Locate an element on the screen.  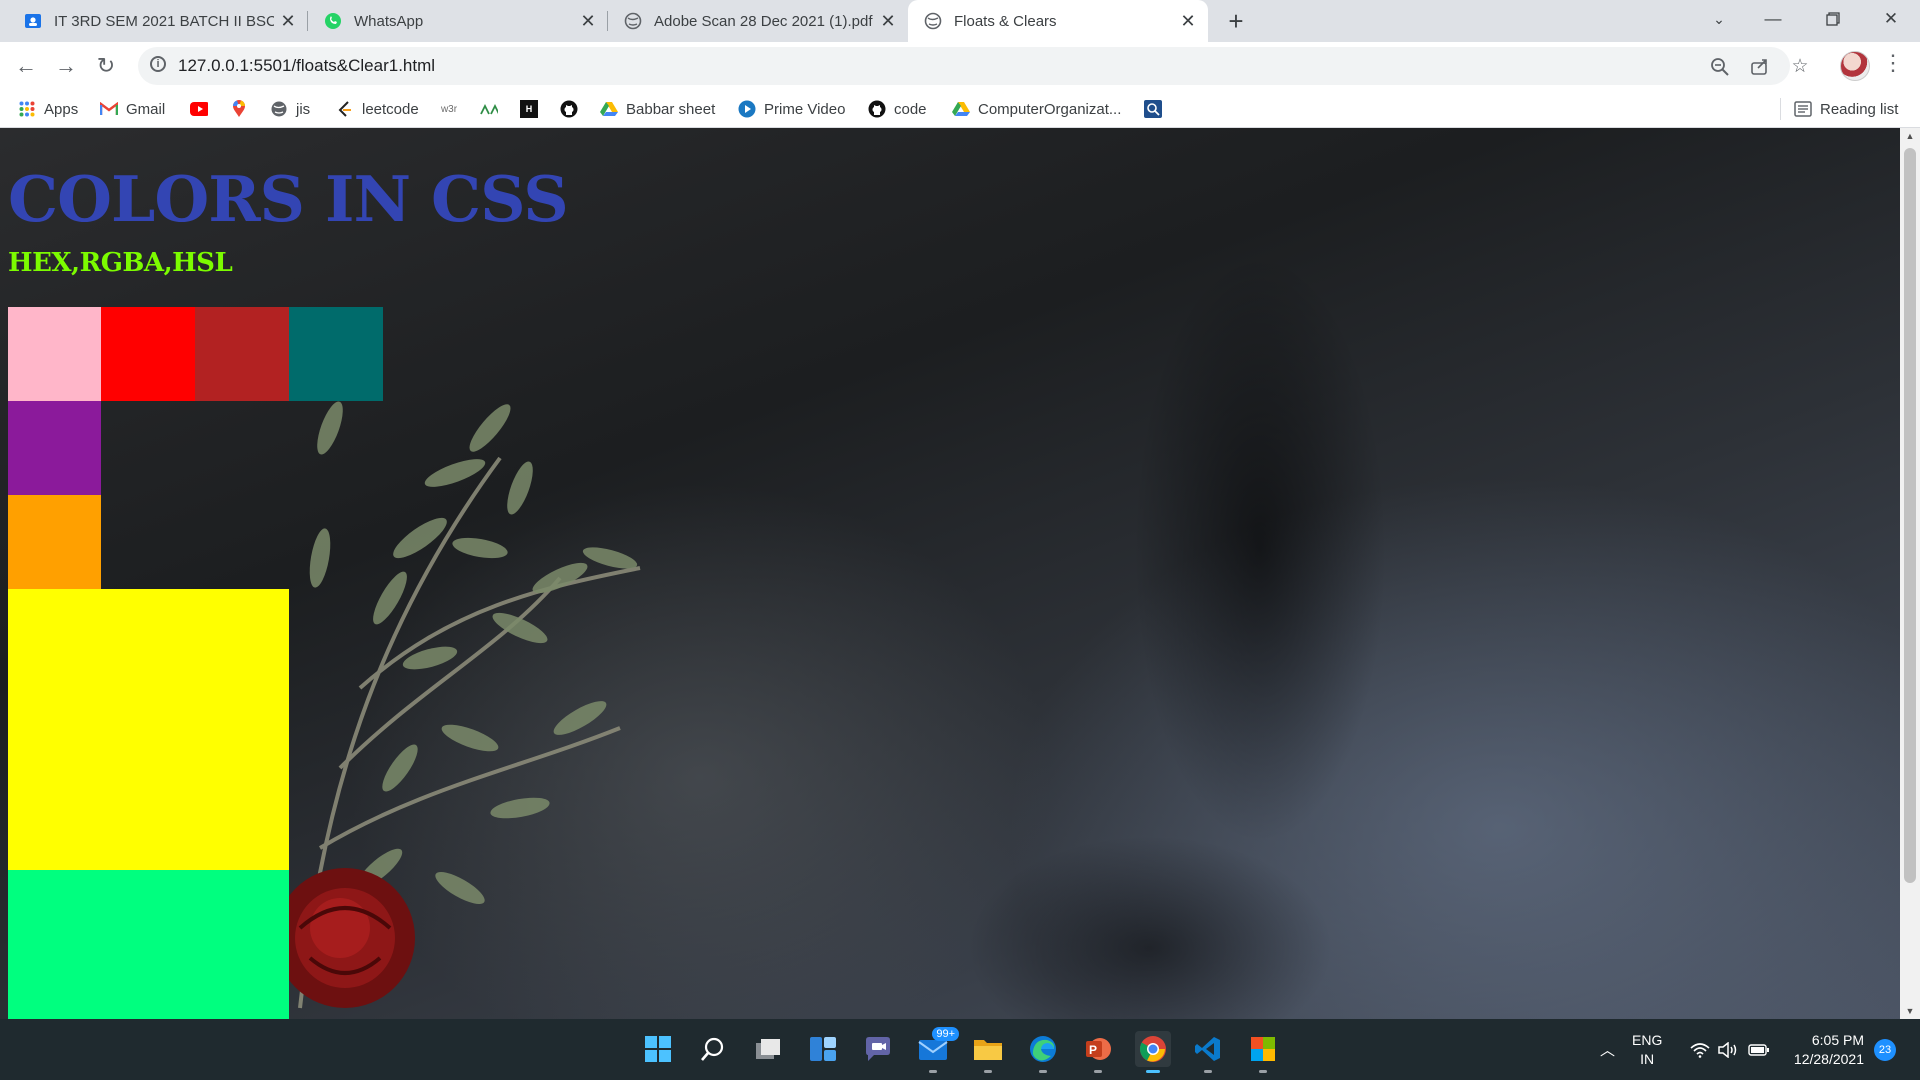
rose-decoration is located at coordinates (345, 938).